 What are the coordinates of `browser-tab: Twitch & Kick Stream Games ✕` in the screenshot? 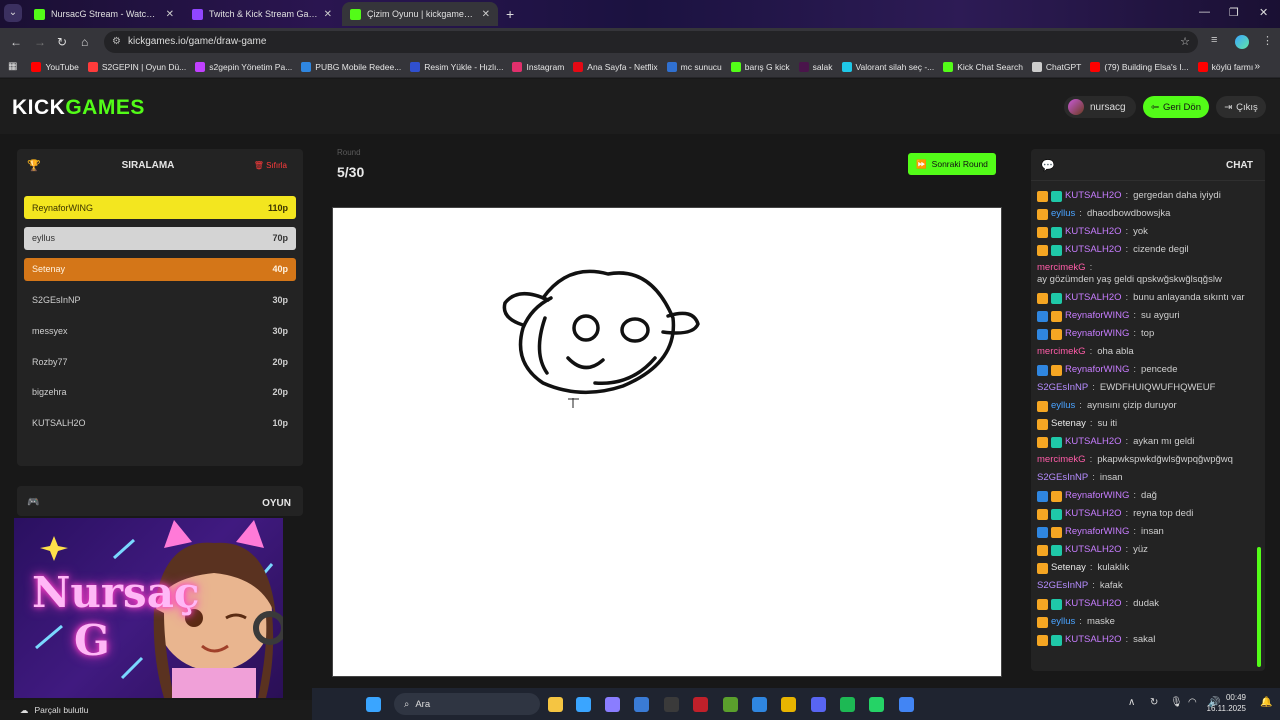 It's located at (262, 14).